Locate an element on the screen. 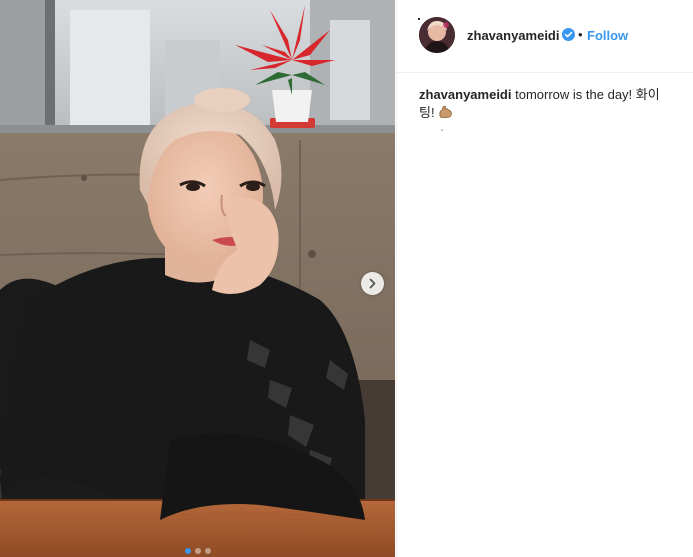  avatar is located at coordinates (437, 35).